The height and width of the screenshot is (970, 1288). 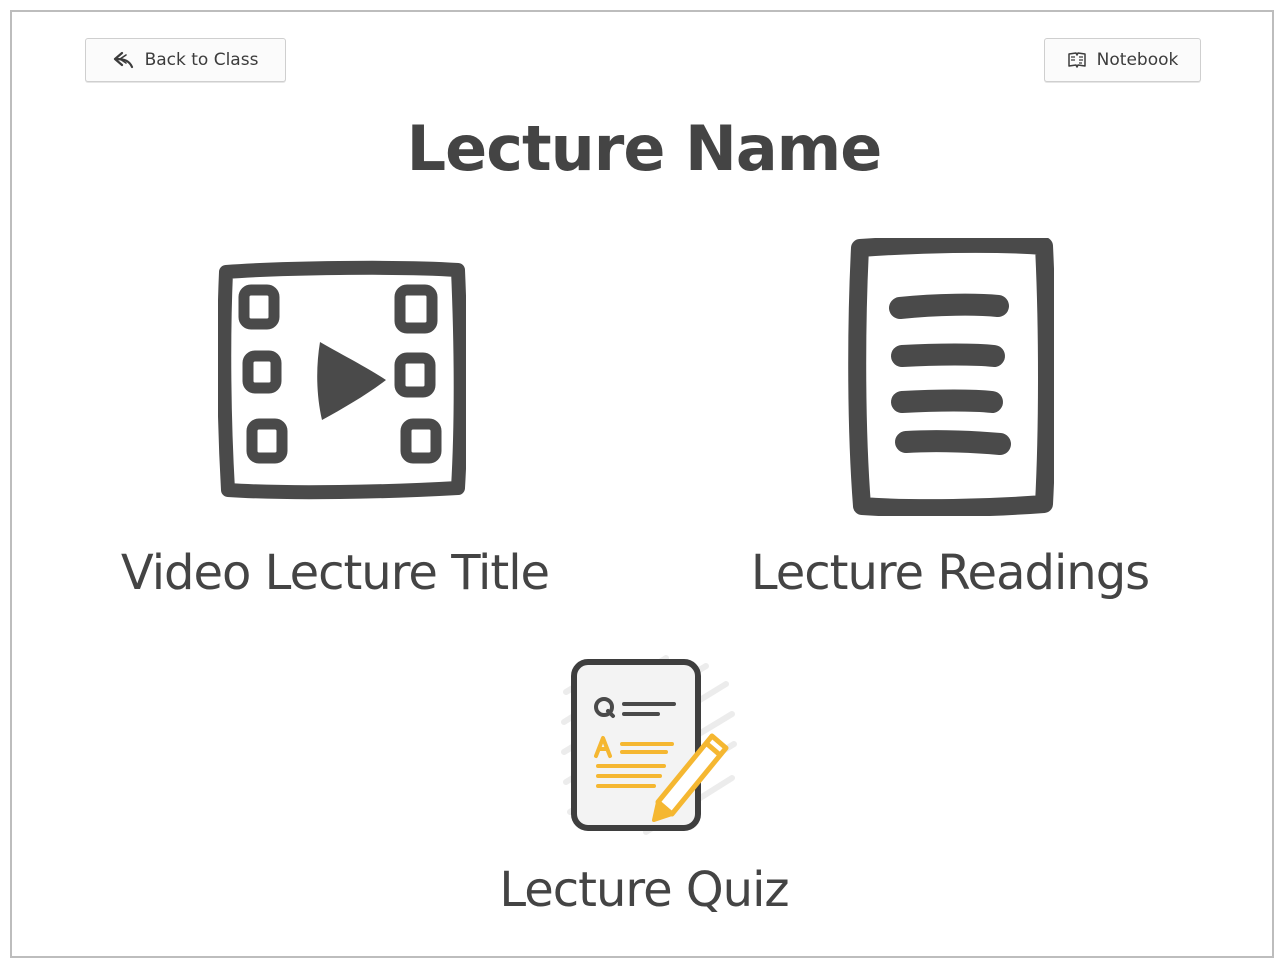 What do you see at coordinates (124, 60) in the screenshot?
I see `reply-arrow-icon` at bounding box center [124, 60].